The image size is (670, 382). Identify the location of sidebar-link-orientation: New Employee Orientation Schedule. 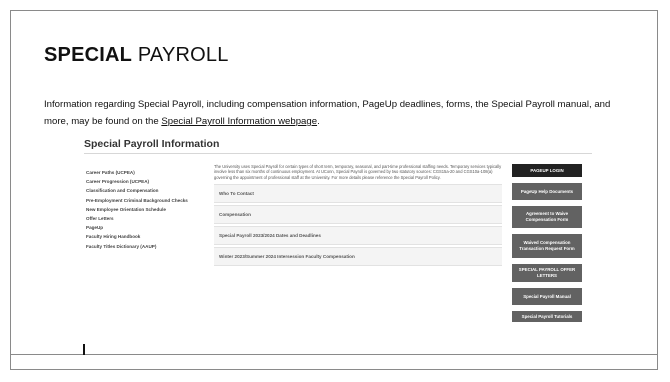
(148, 209).